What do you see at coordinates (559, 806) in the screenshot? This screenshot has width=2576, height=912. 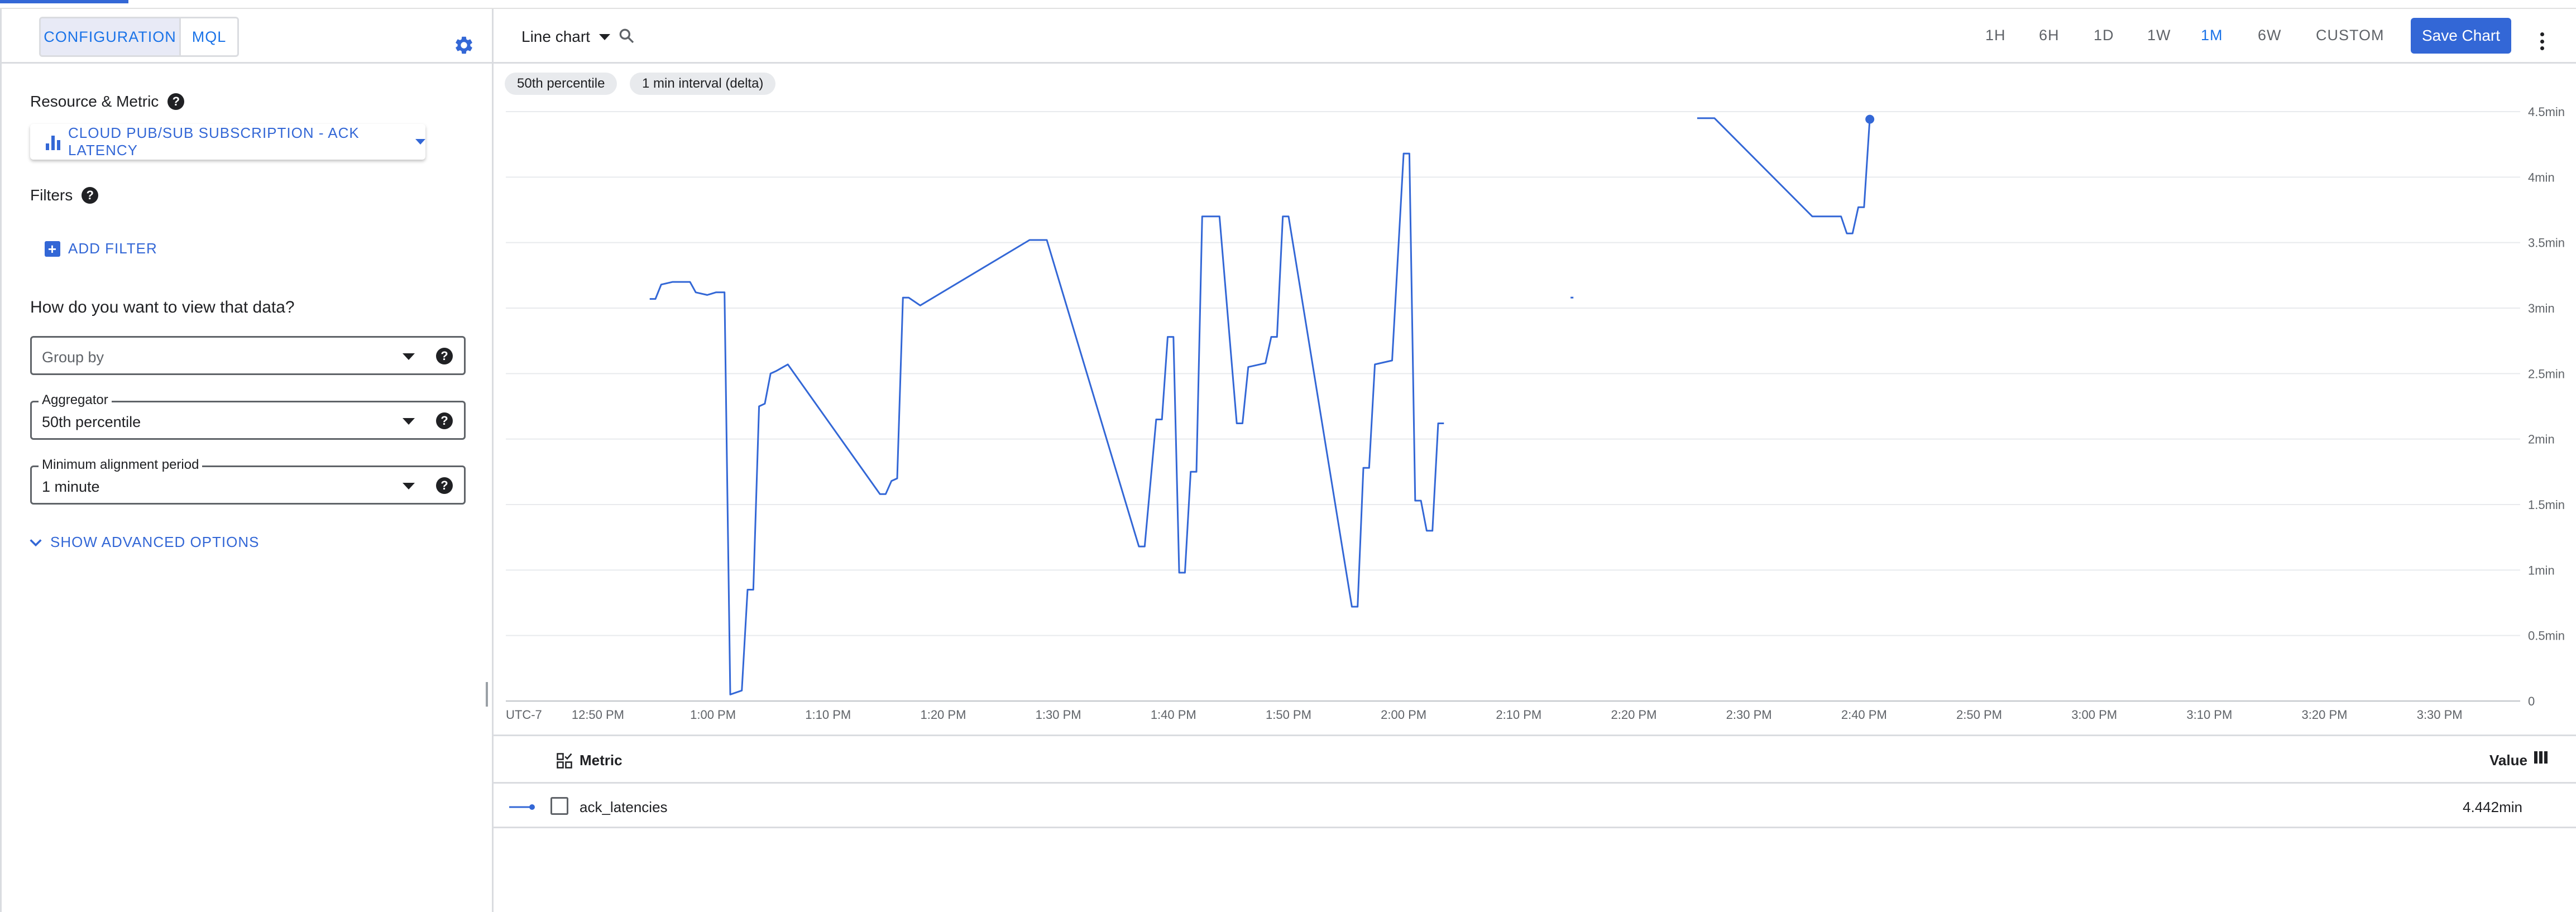 I see `series-checkbox` at bounding box center [559, 806].